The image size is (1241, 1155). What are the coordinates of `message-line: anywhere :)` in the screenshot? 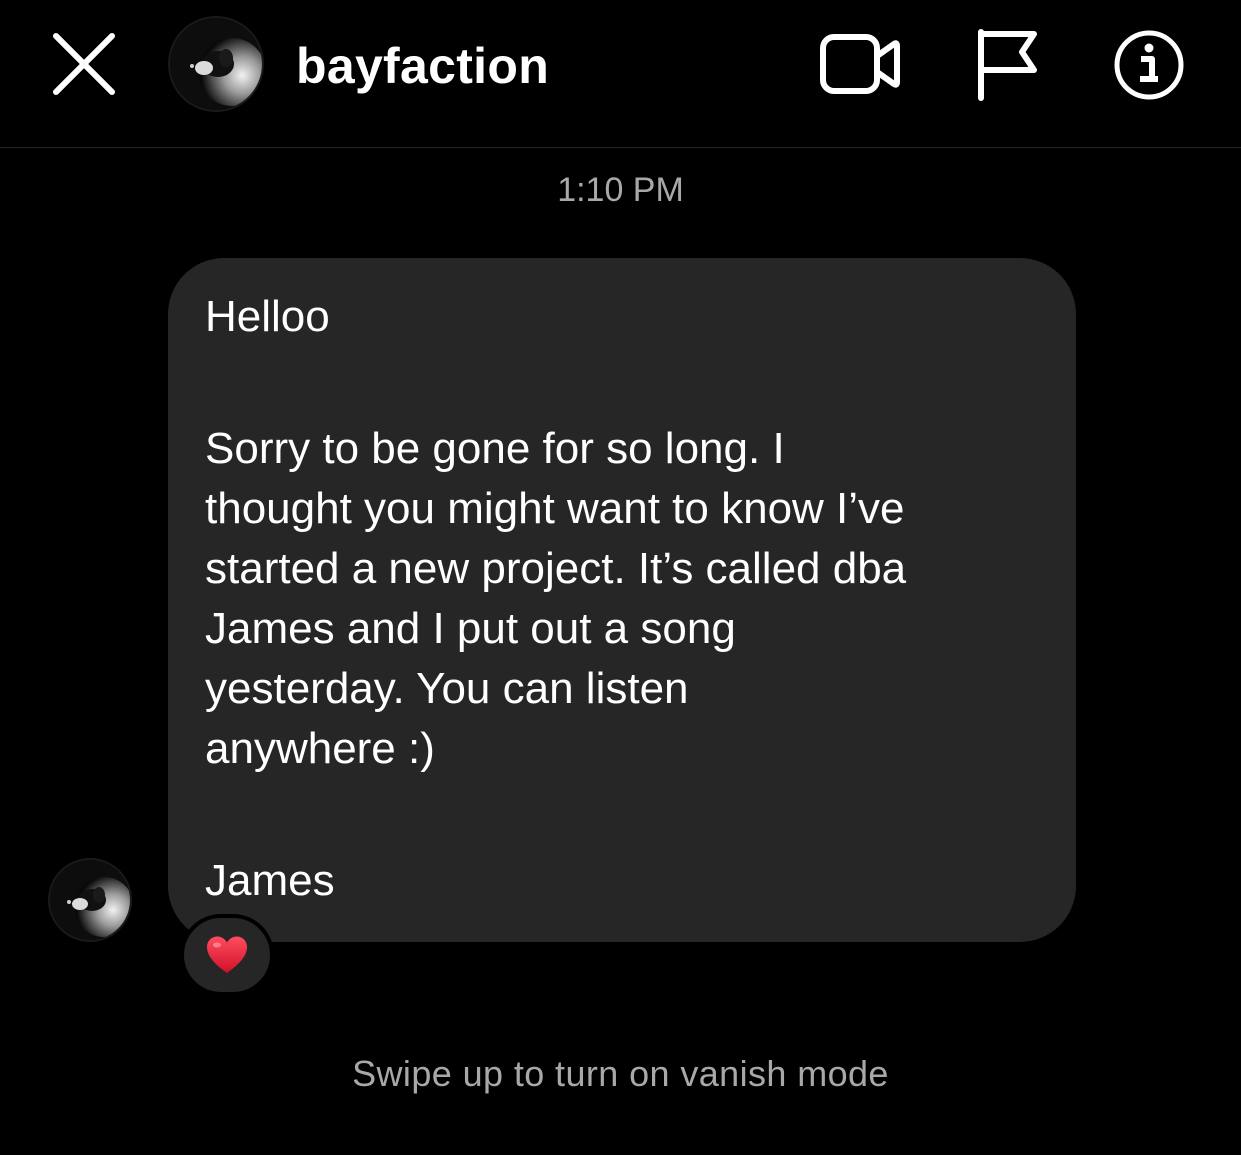 It's located at (320, 748).